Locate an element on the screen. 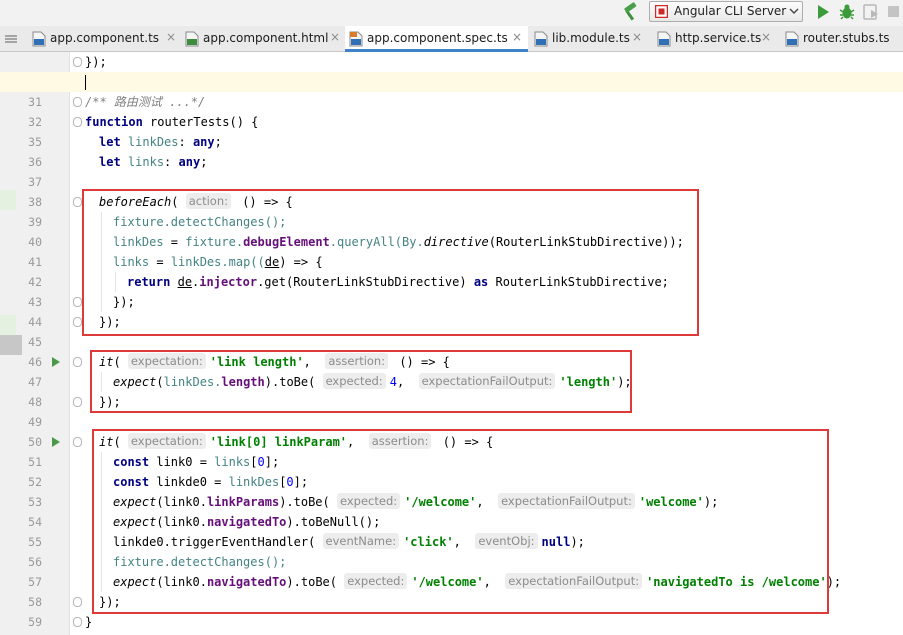 The height and width of the screenshot is (635, 903). code-line: 46 is located at coordinates (451, 350).